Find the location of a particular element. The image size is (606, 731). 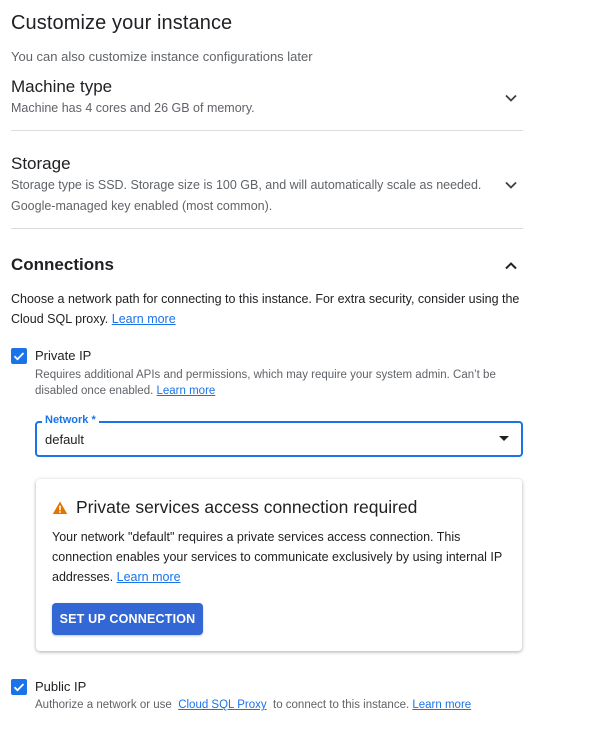

network-select: Network * default is located at coordinates (279, 435).